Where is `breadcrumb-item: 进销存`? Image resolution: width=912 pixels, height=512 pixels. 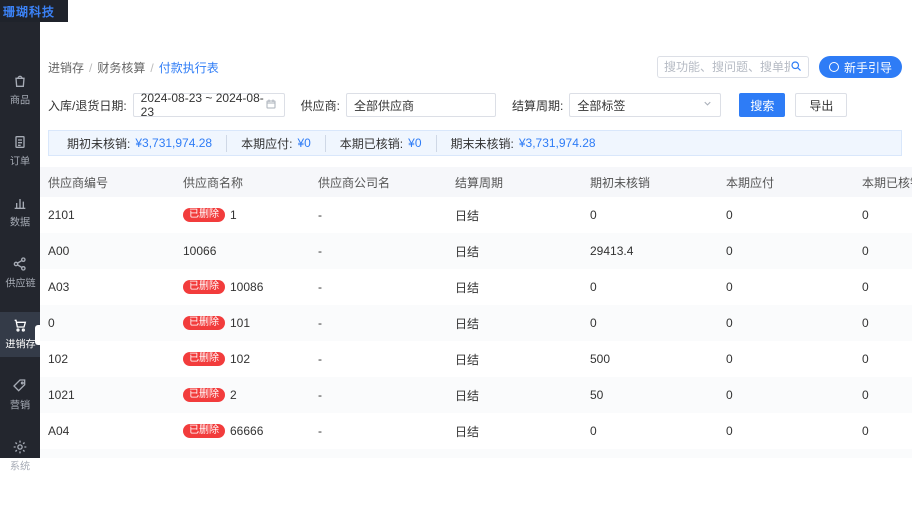
breadcrumb-item: 进销存 is located at coordinates (66, 68).